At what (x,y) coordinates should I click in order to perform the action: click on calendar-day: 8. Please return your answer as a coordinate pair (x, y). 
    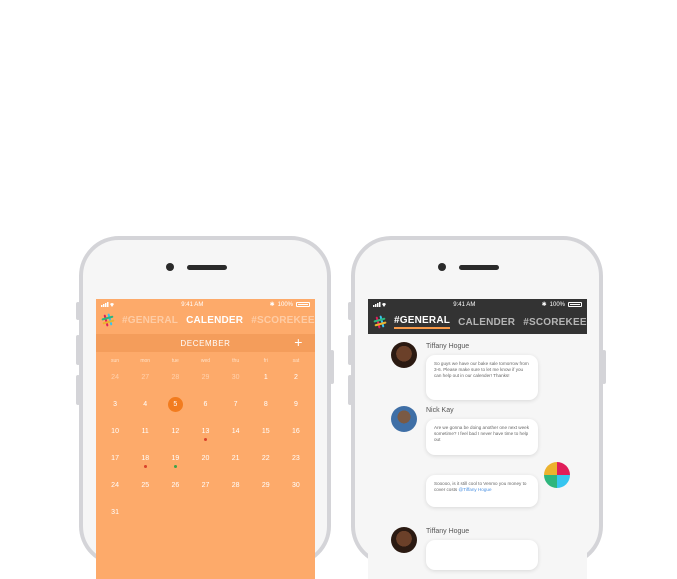
    Looking at the image, I should click on (266, 408).